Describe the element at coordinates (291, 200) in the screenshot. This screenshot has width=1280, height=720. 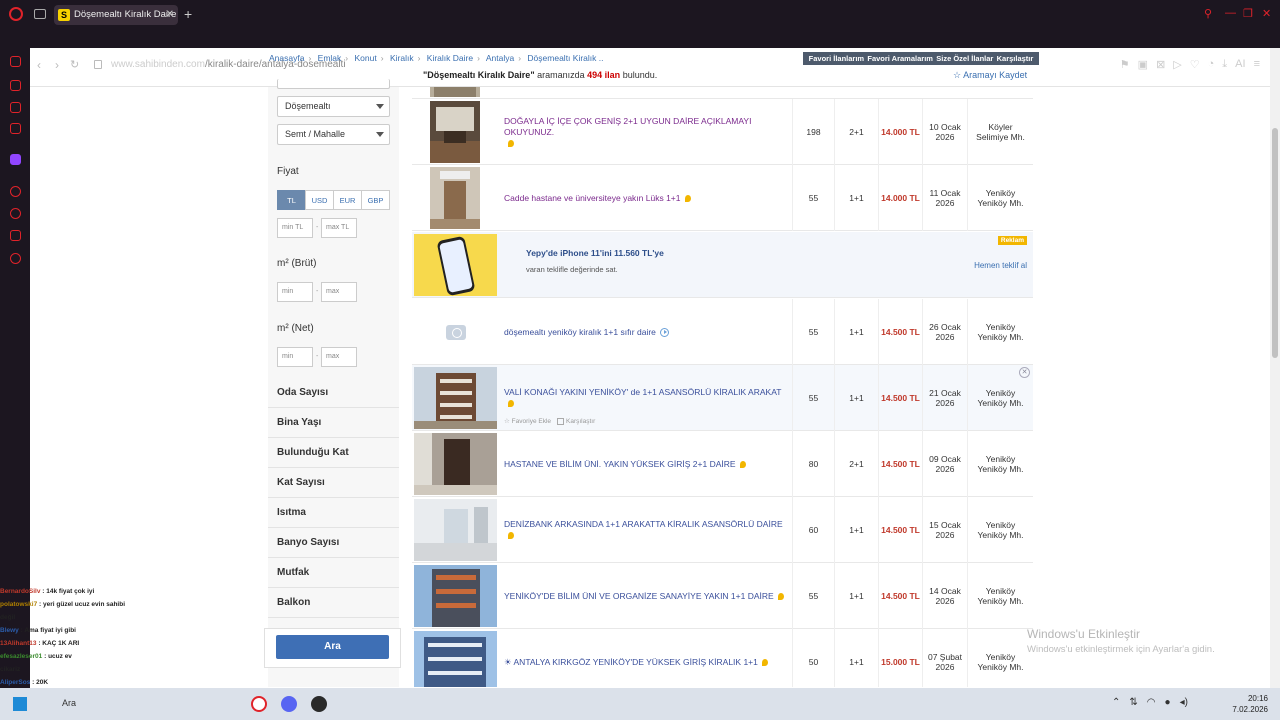
I see `currency-tl: TL` at that location.